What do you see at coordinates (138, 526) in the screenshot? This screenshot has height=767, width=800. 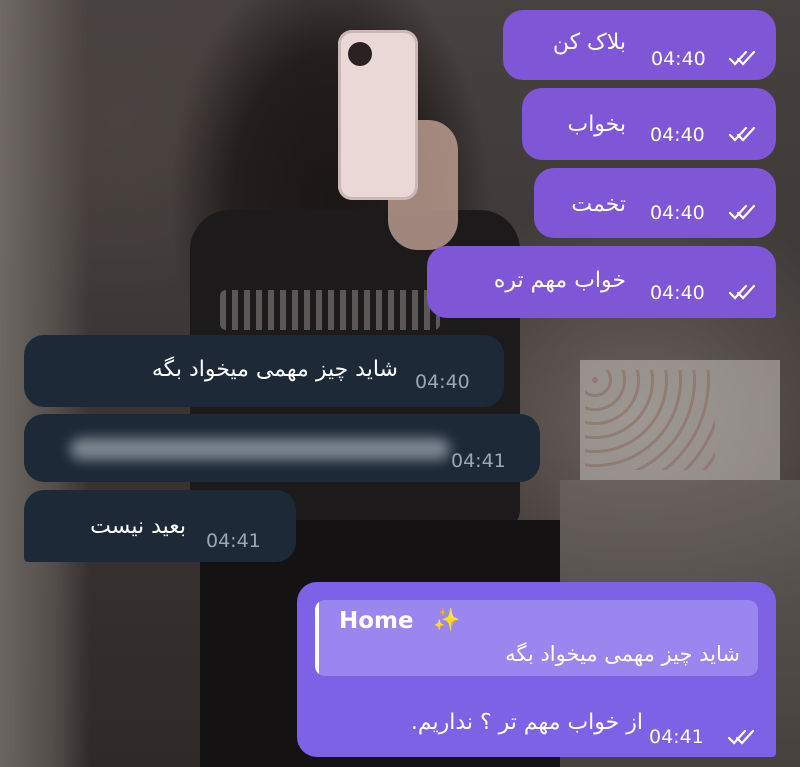 I see `message-text: بعید نیست` at bounding box center [138, 526].